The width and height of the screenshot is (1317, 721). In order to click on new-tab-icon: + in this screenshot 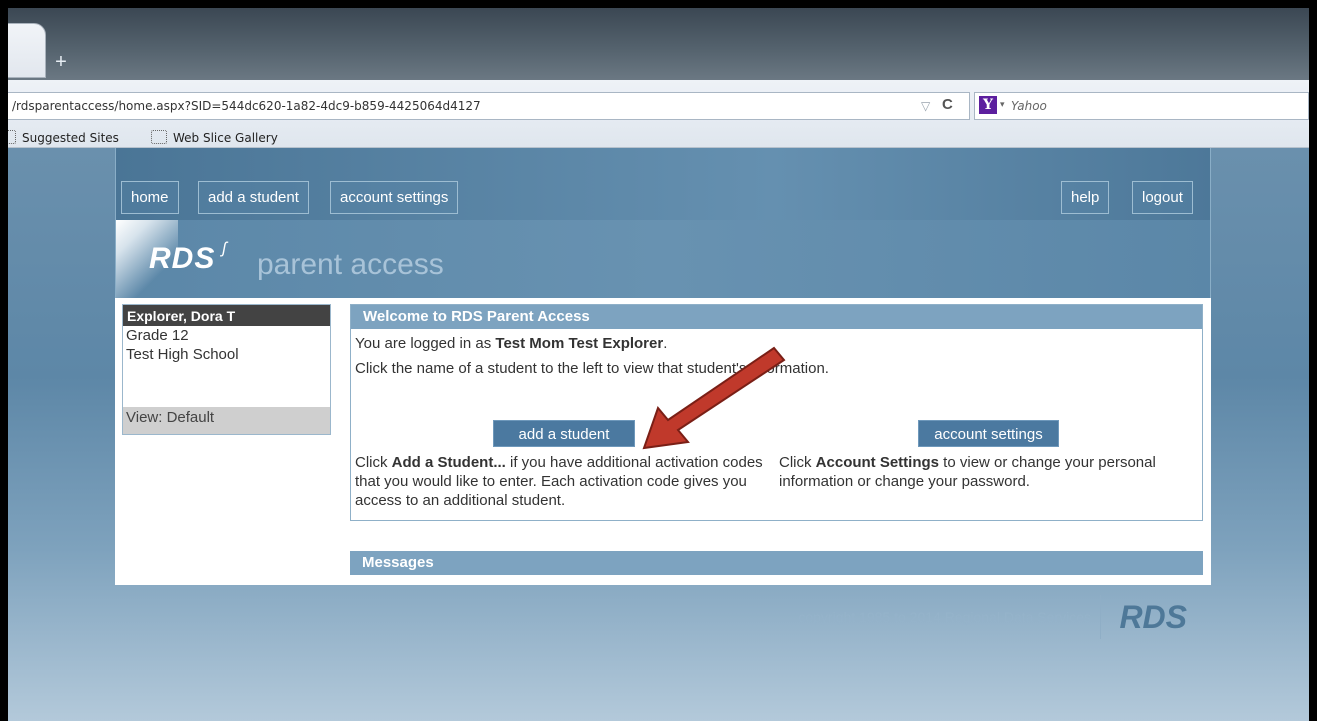, I will do `click(61, 63)`.